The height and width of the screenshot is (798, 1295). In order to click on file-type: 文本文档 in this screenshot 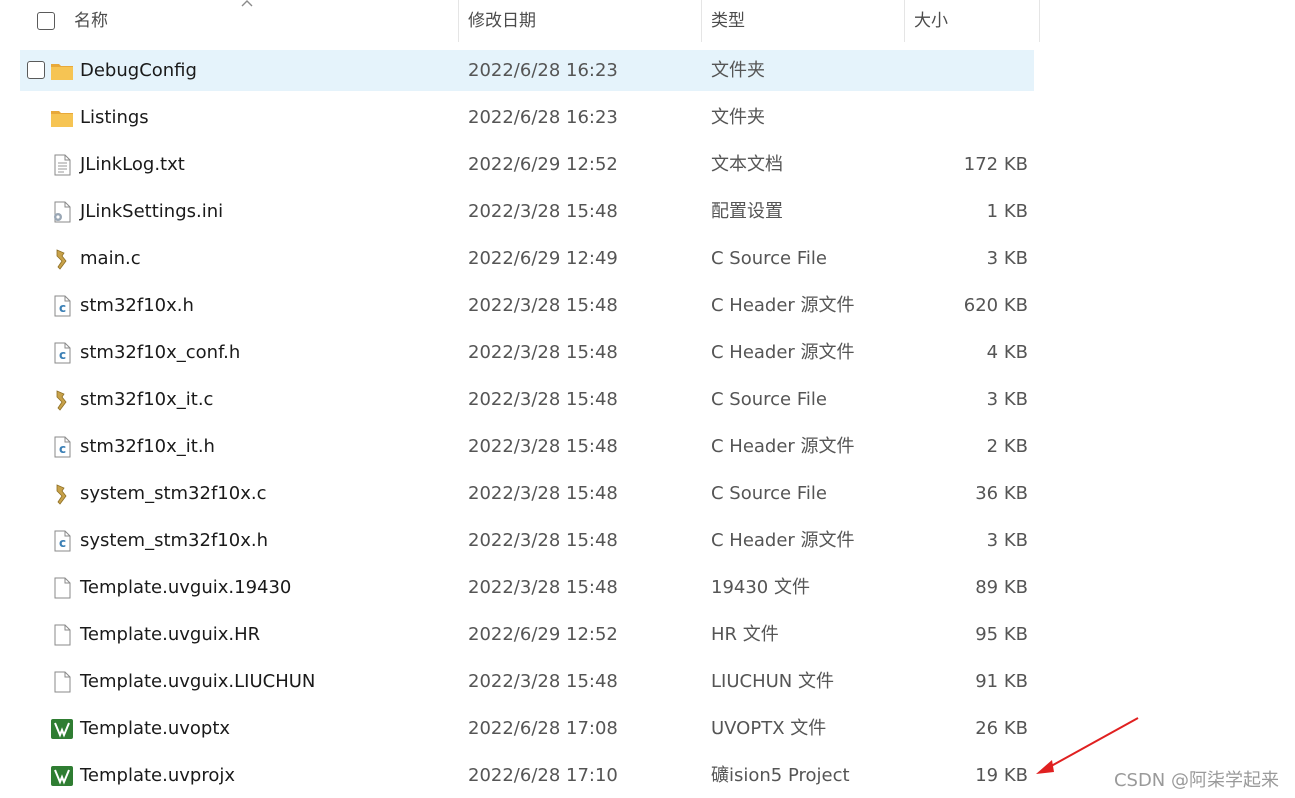, I will do `click(747, 164)`.